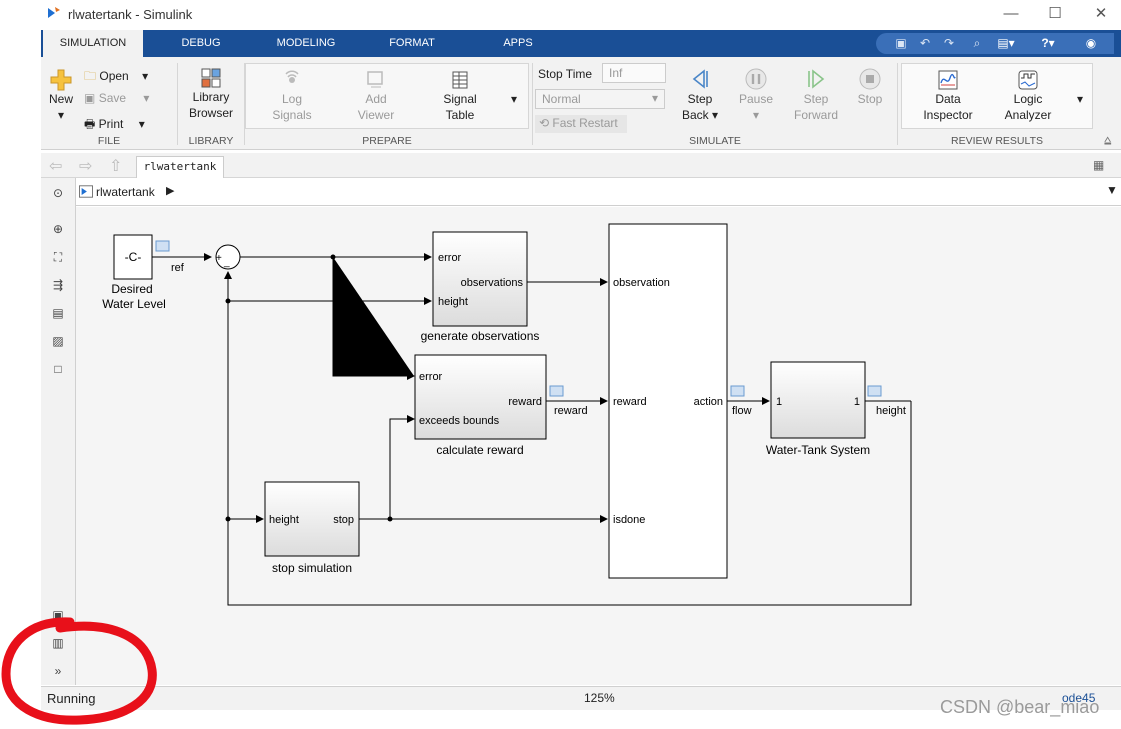  What do you see at coordinates (130, 14) in the screenshot?
I see `window-title: rlwatertank - Simulink` at bounding box center [130, 14].